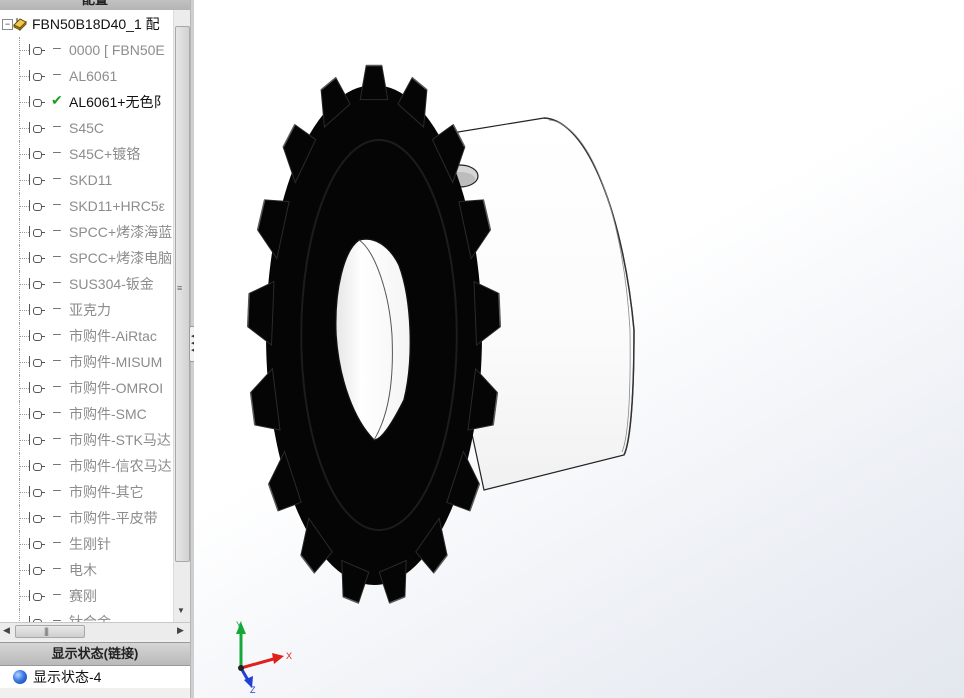 The image size is (964, 698). I want to click on config-item: – AL6061, so click(86, 76).